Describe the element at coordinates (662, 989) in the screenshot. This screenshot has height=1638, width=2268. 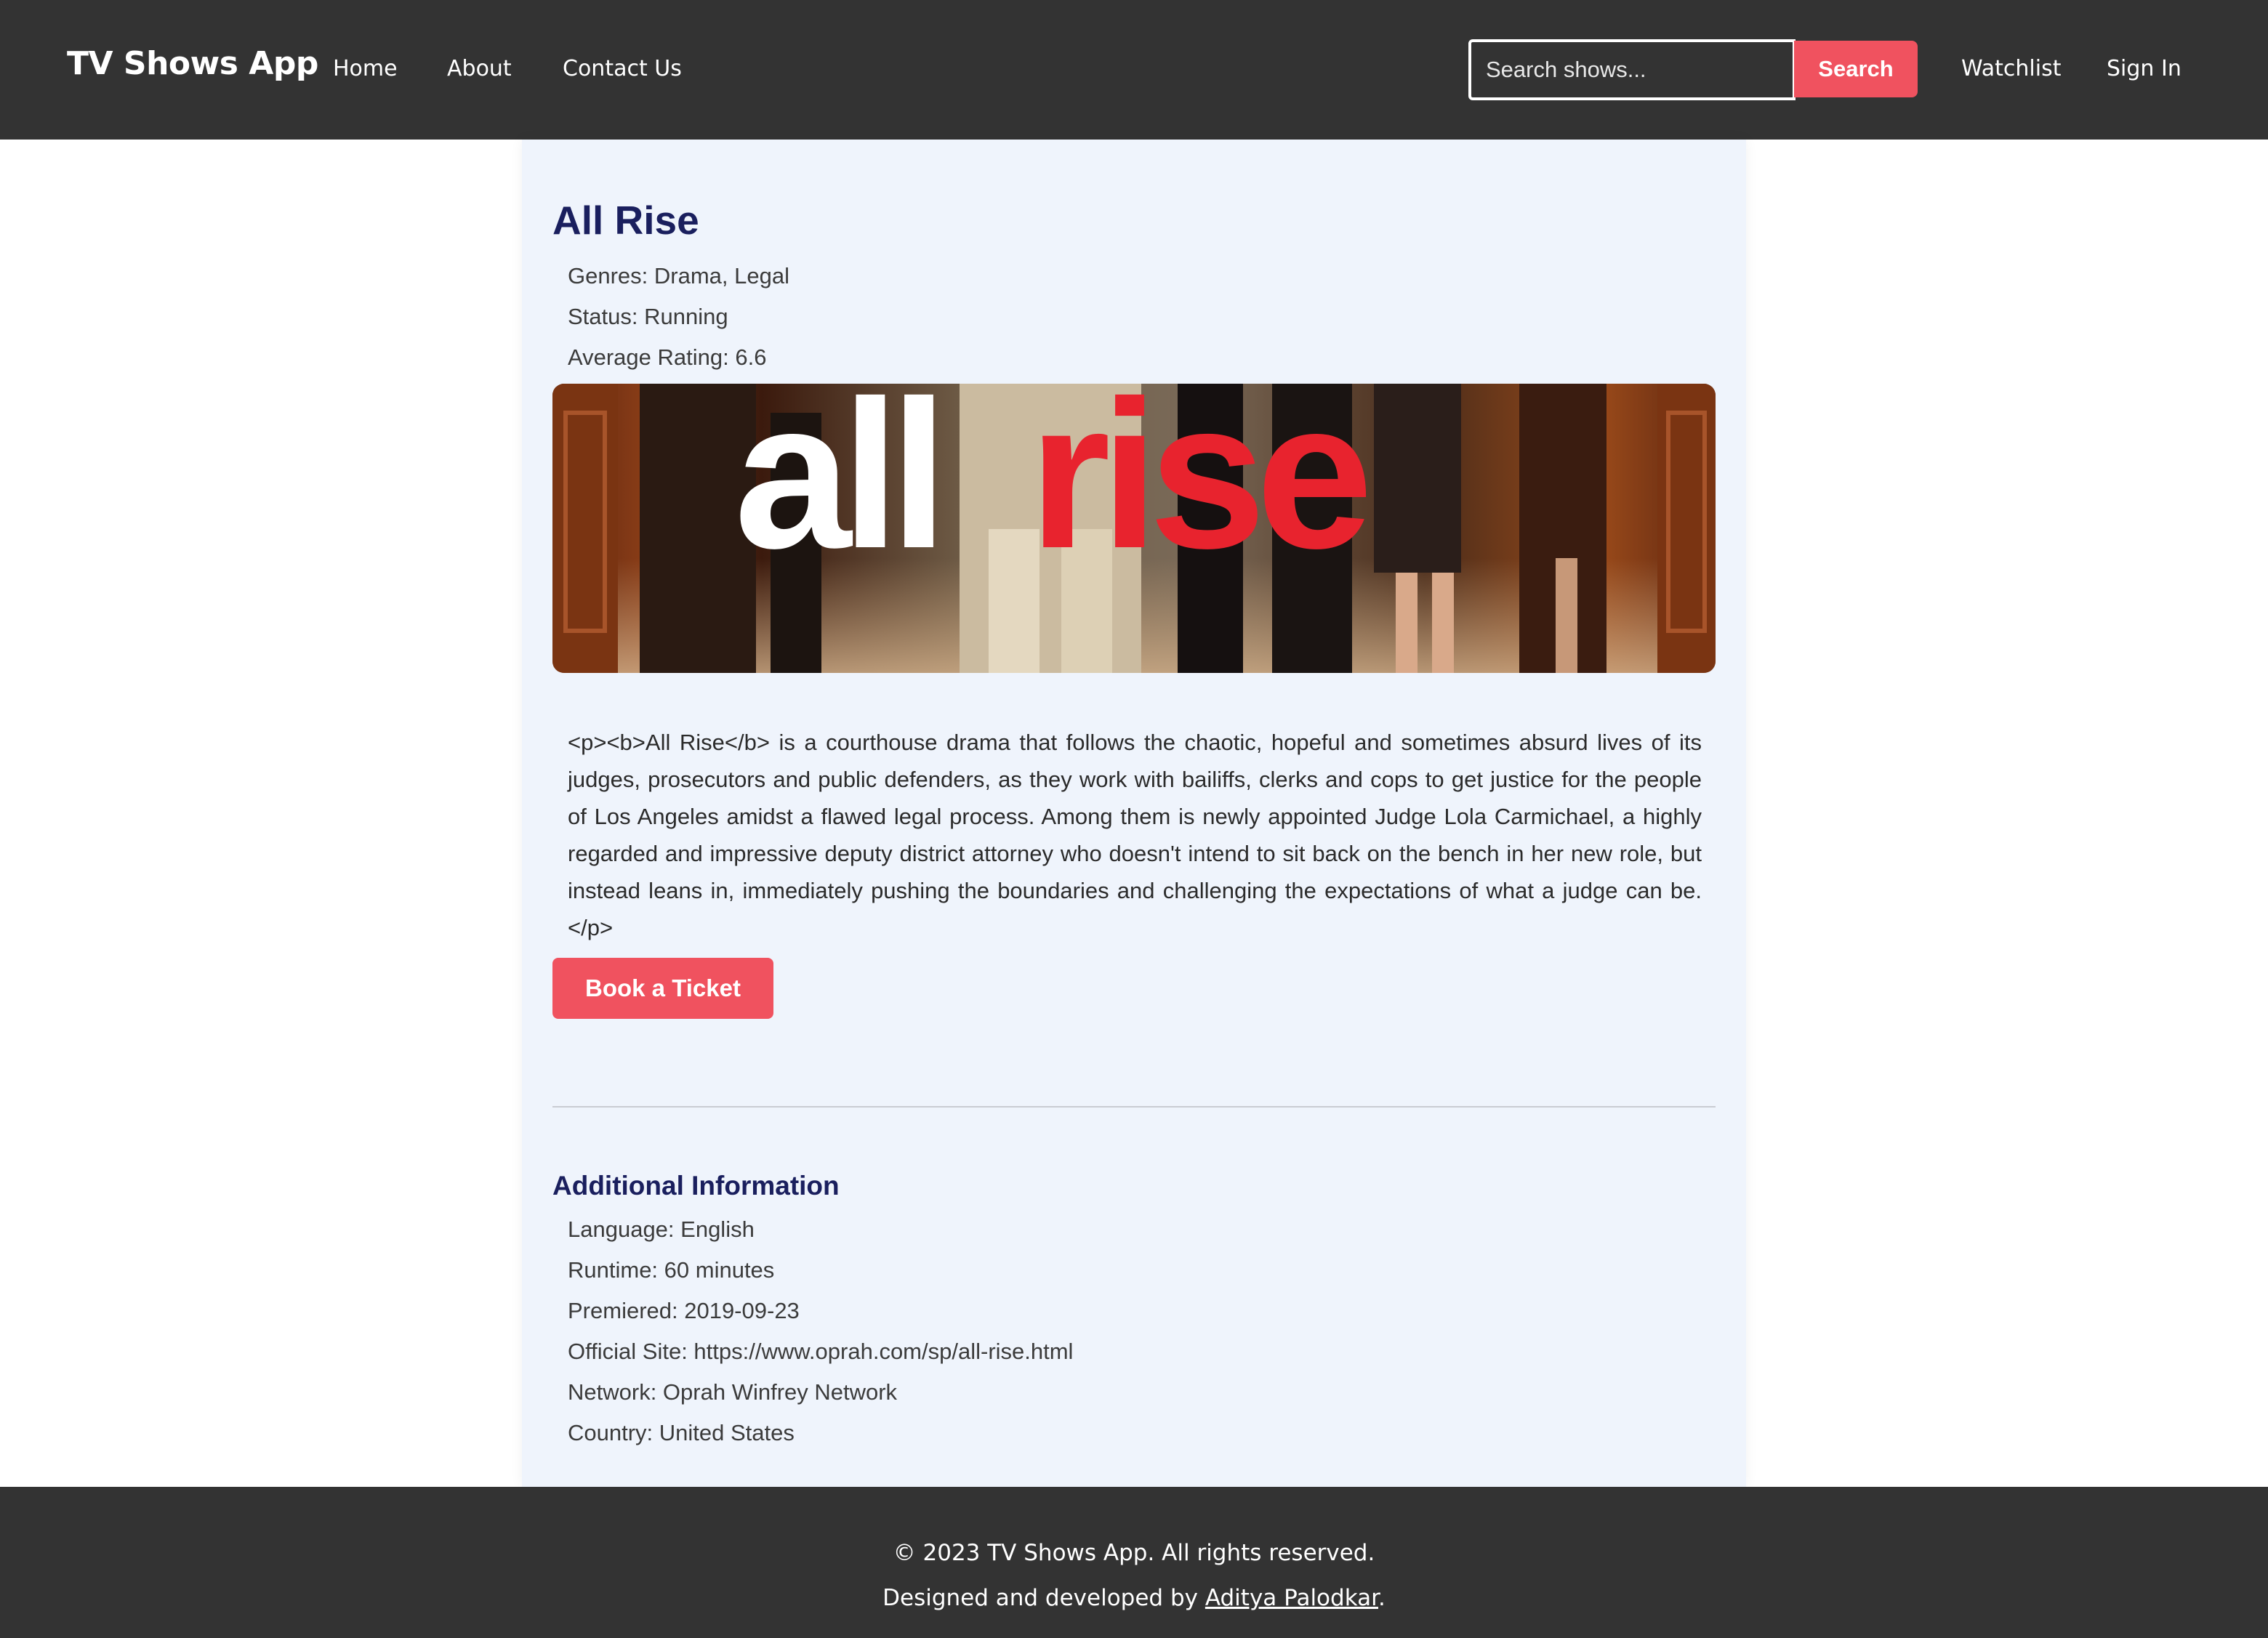
I see `book-ticket-button: Book a Ticket` at that location.